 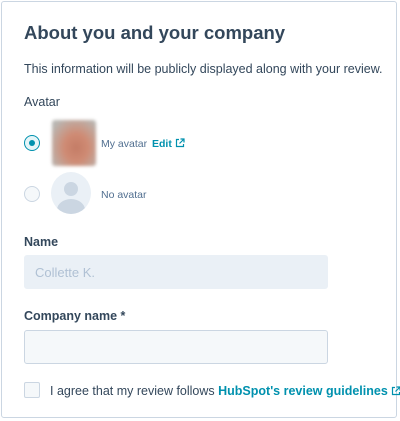 What do you see at coordinates (32, 194) in the screenshot?
I see `no-avatar-radio` at bounding box center [32, 194].